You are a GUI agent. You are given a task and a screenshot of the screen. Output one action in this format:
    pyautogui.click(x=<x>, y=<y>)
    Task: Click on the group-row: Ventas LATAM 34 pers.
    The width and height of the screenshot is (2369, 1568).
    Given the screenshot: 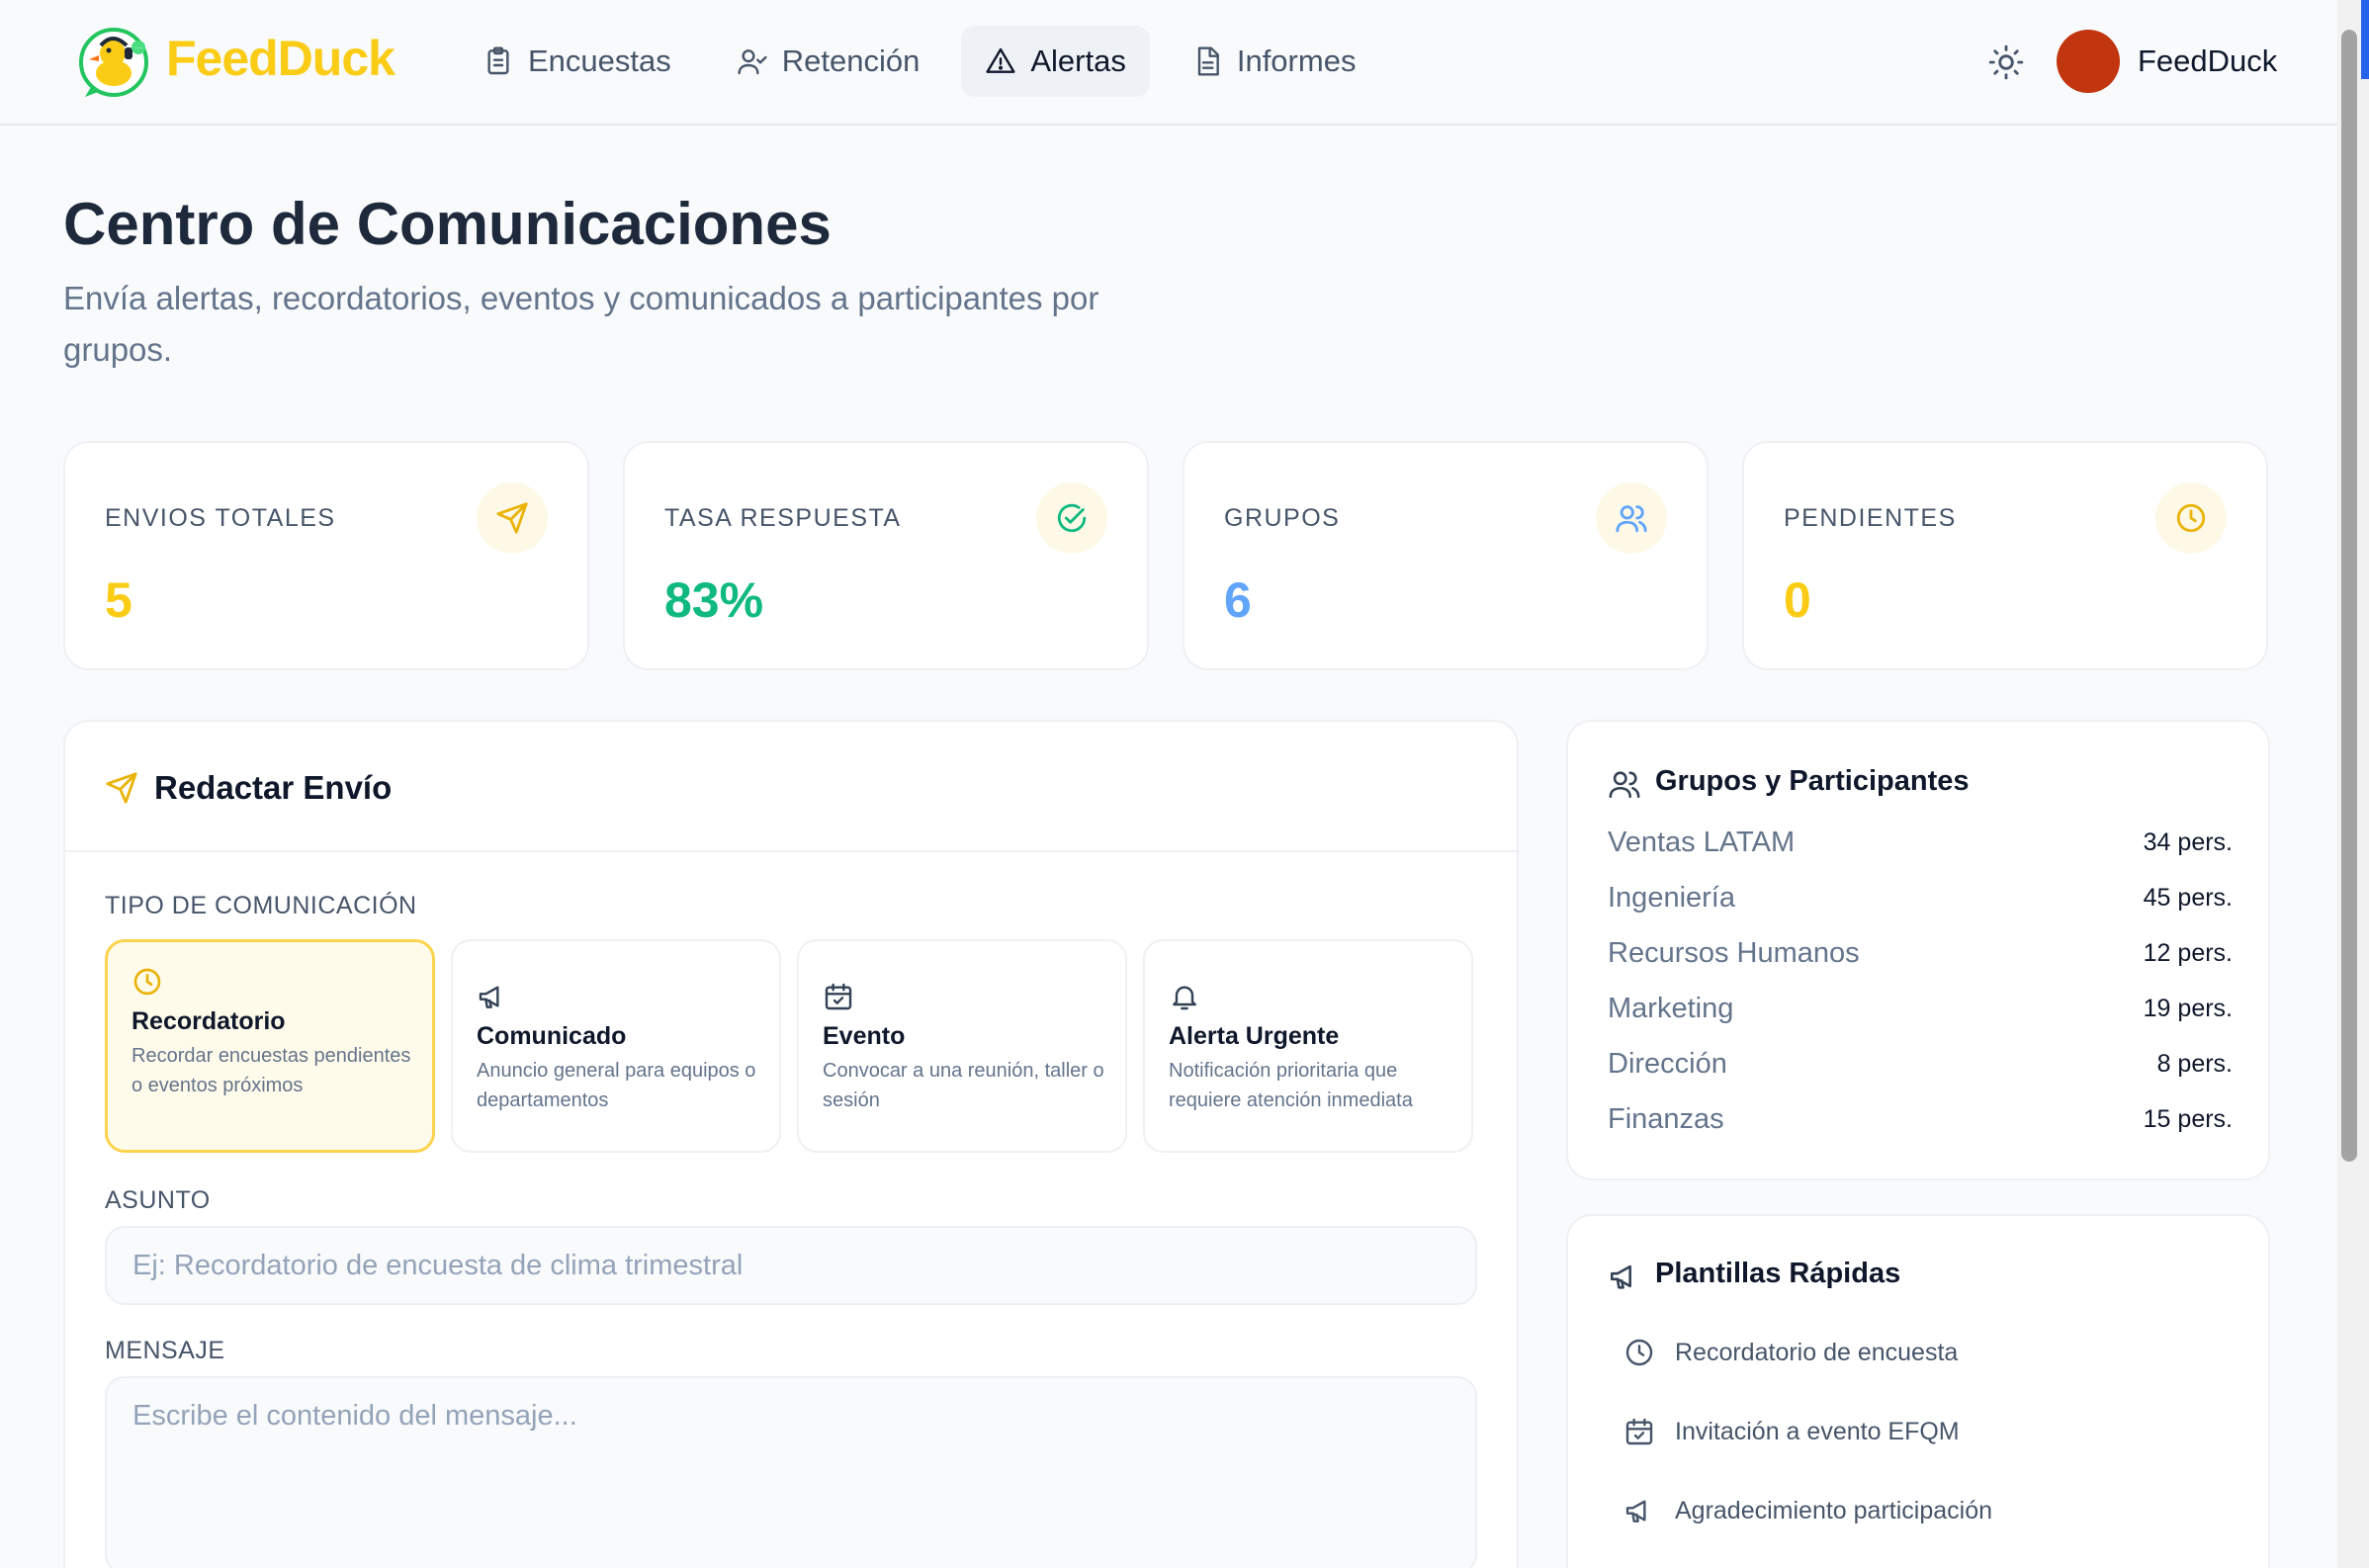 What is the action you would take?
    pyautogui.click(x=1921, y=847)
    